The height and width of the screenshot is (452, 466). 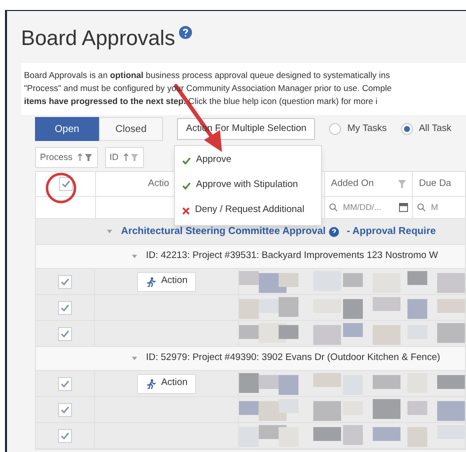 I want to click on subgroup-title: ID: 52979: Project #49390: 3902 Evans Dr (Outdoor Kitchen & Fence), so click(x=293, y=358).